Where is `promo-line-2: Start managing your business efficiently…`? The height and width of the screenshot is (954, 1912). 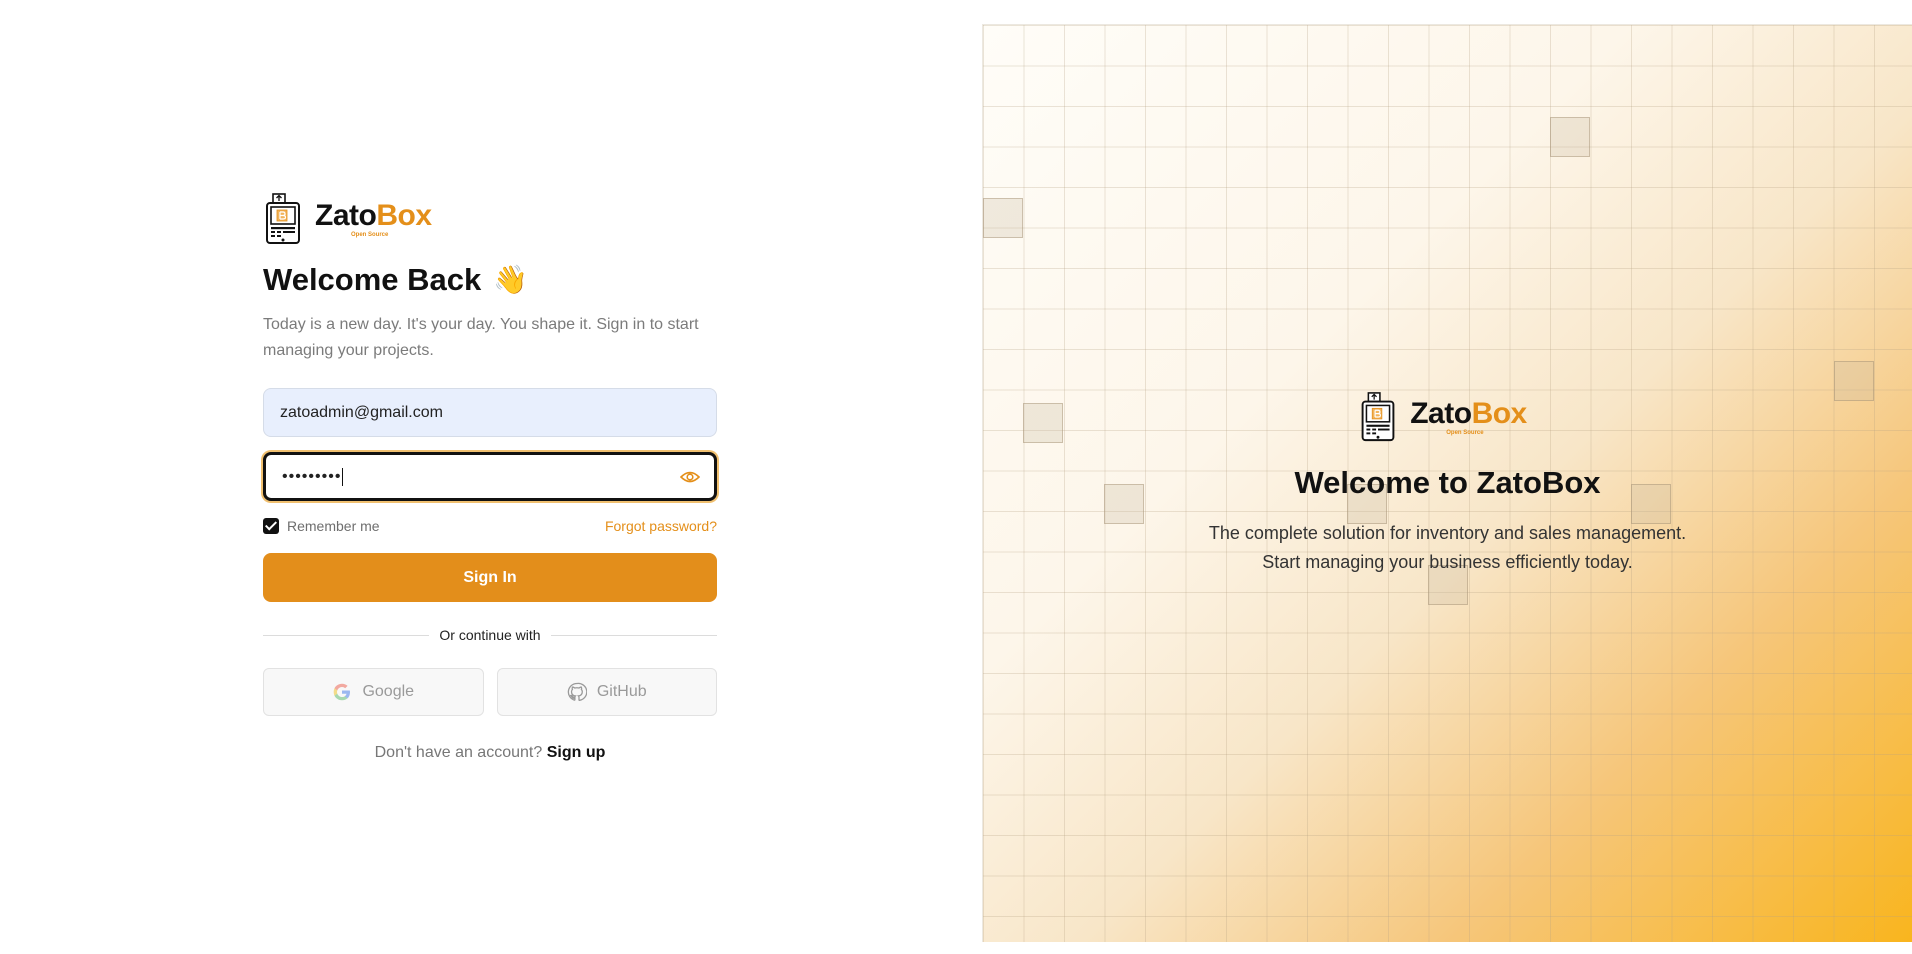 promo-line-2: Start managing your business efficiently… is located at coordinates (1447, 562).